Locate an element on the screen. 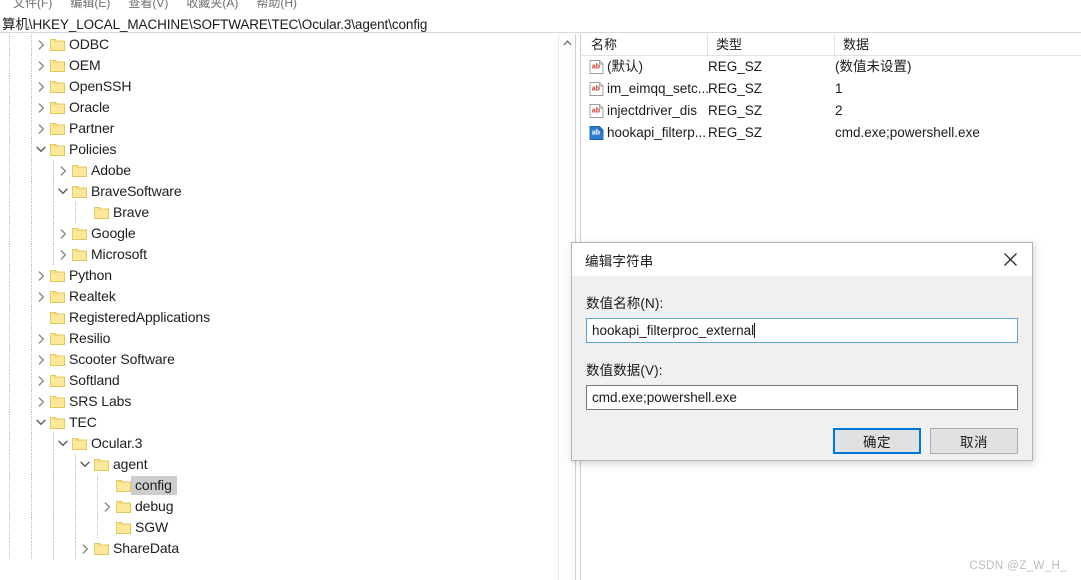 The image size is (1081, 580). close-icon is located at coordinates (1010, 259).